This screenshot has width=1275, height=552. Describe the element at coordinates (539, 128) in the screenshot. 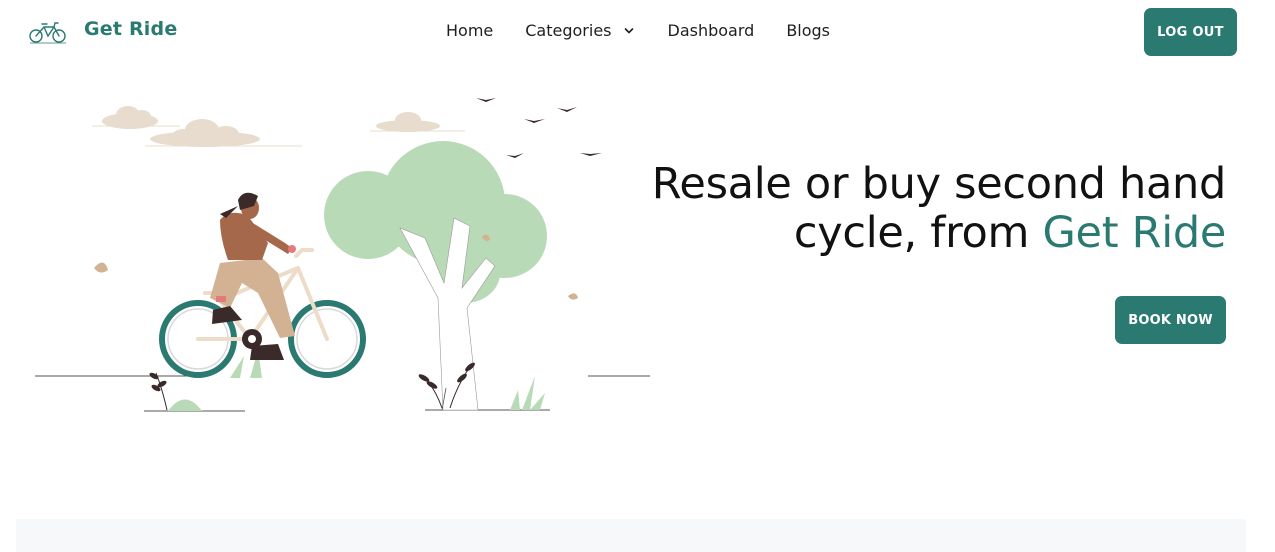

I see `bird-icon` at that location.